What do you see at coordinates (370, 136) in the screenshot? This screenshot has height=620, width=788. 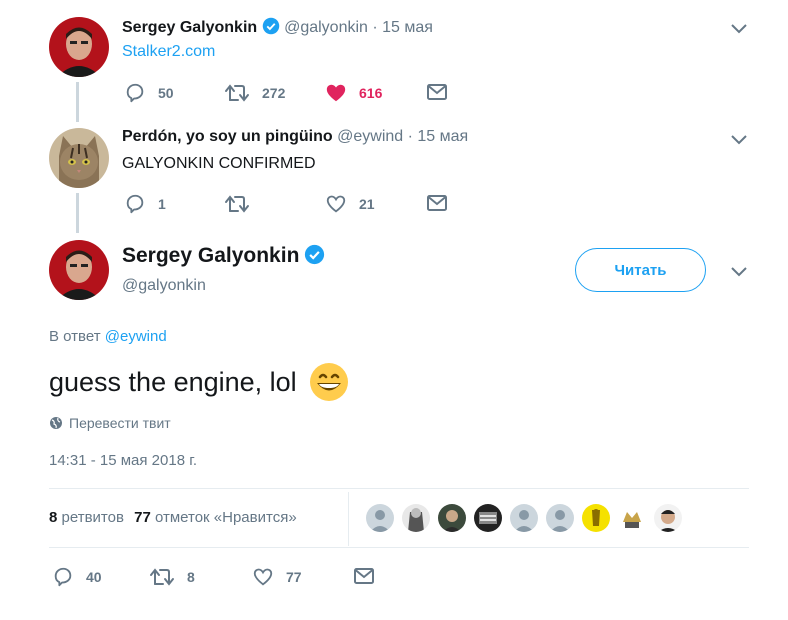 I see `tweet2-handle: @eywind` at bounding box center [370, 136].